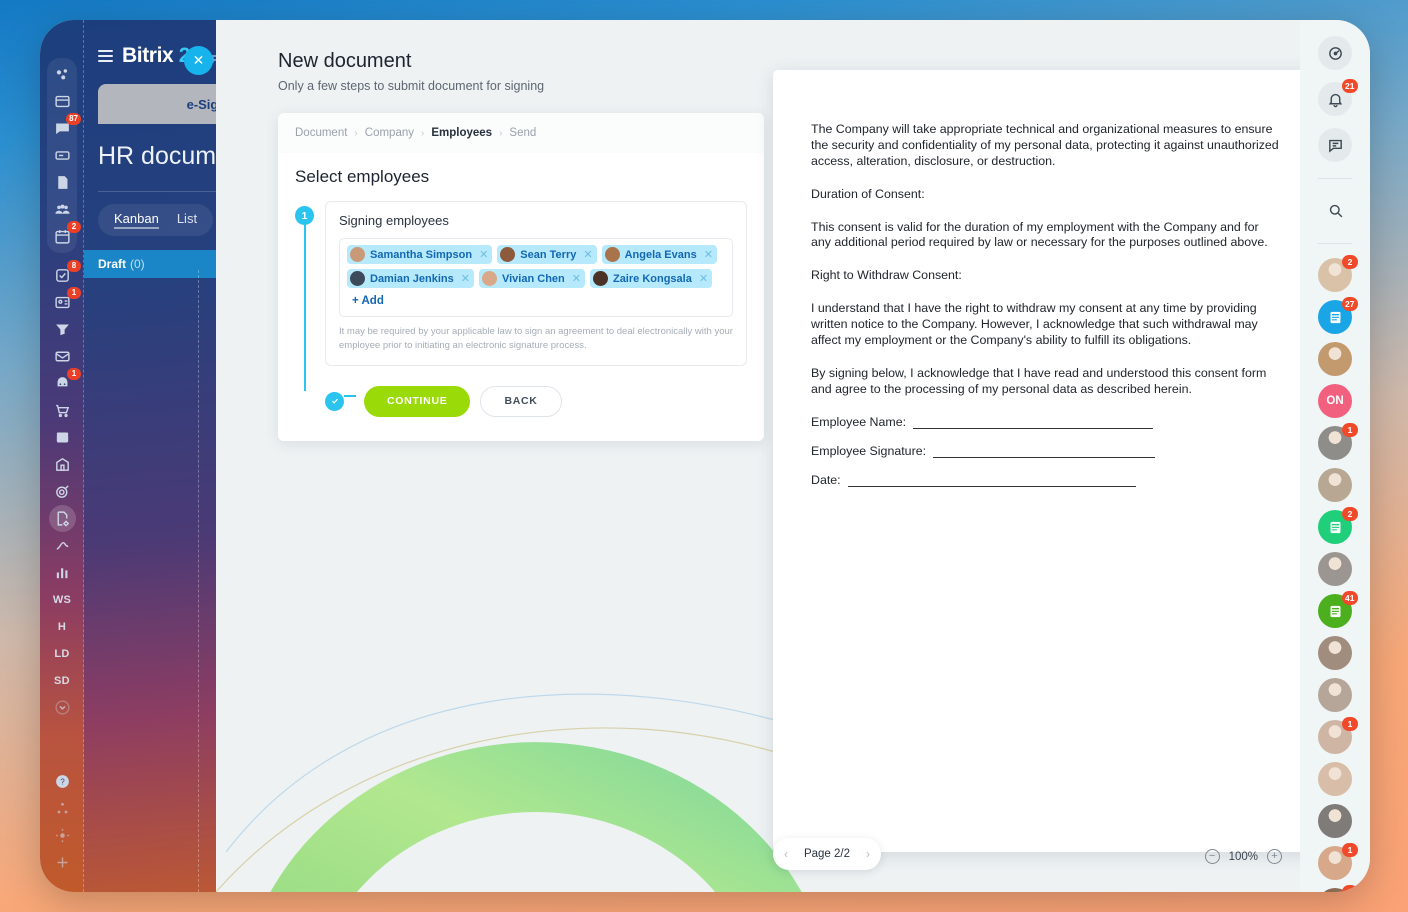 This screenshot has width=1408, height=912. What do you see at coordinates (1338, 97) in the screenshot?
I see `bell-icon: 21` at bounding box center [1338, 97].